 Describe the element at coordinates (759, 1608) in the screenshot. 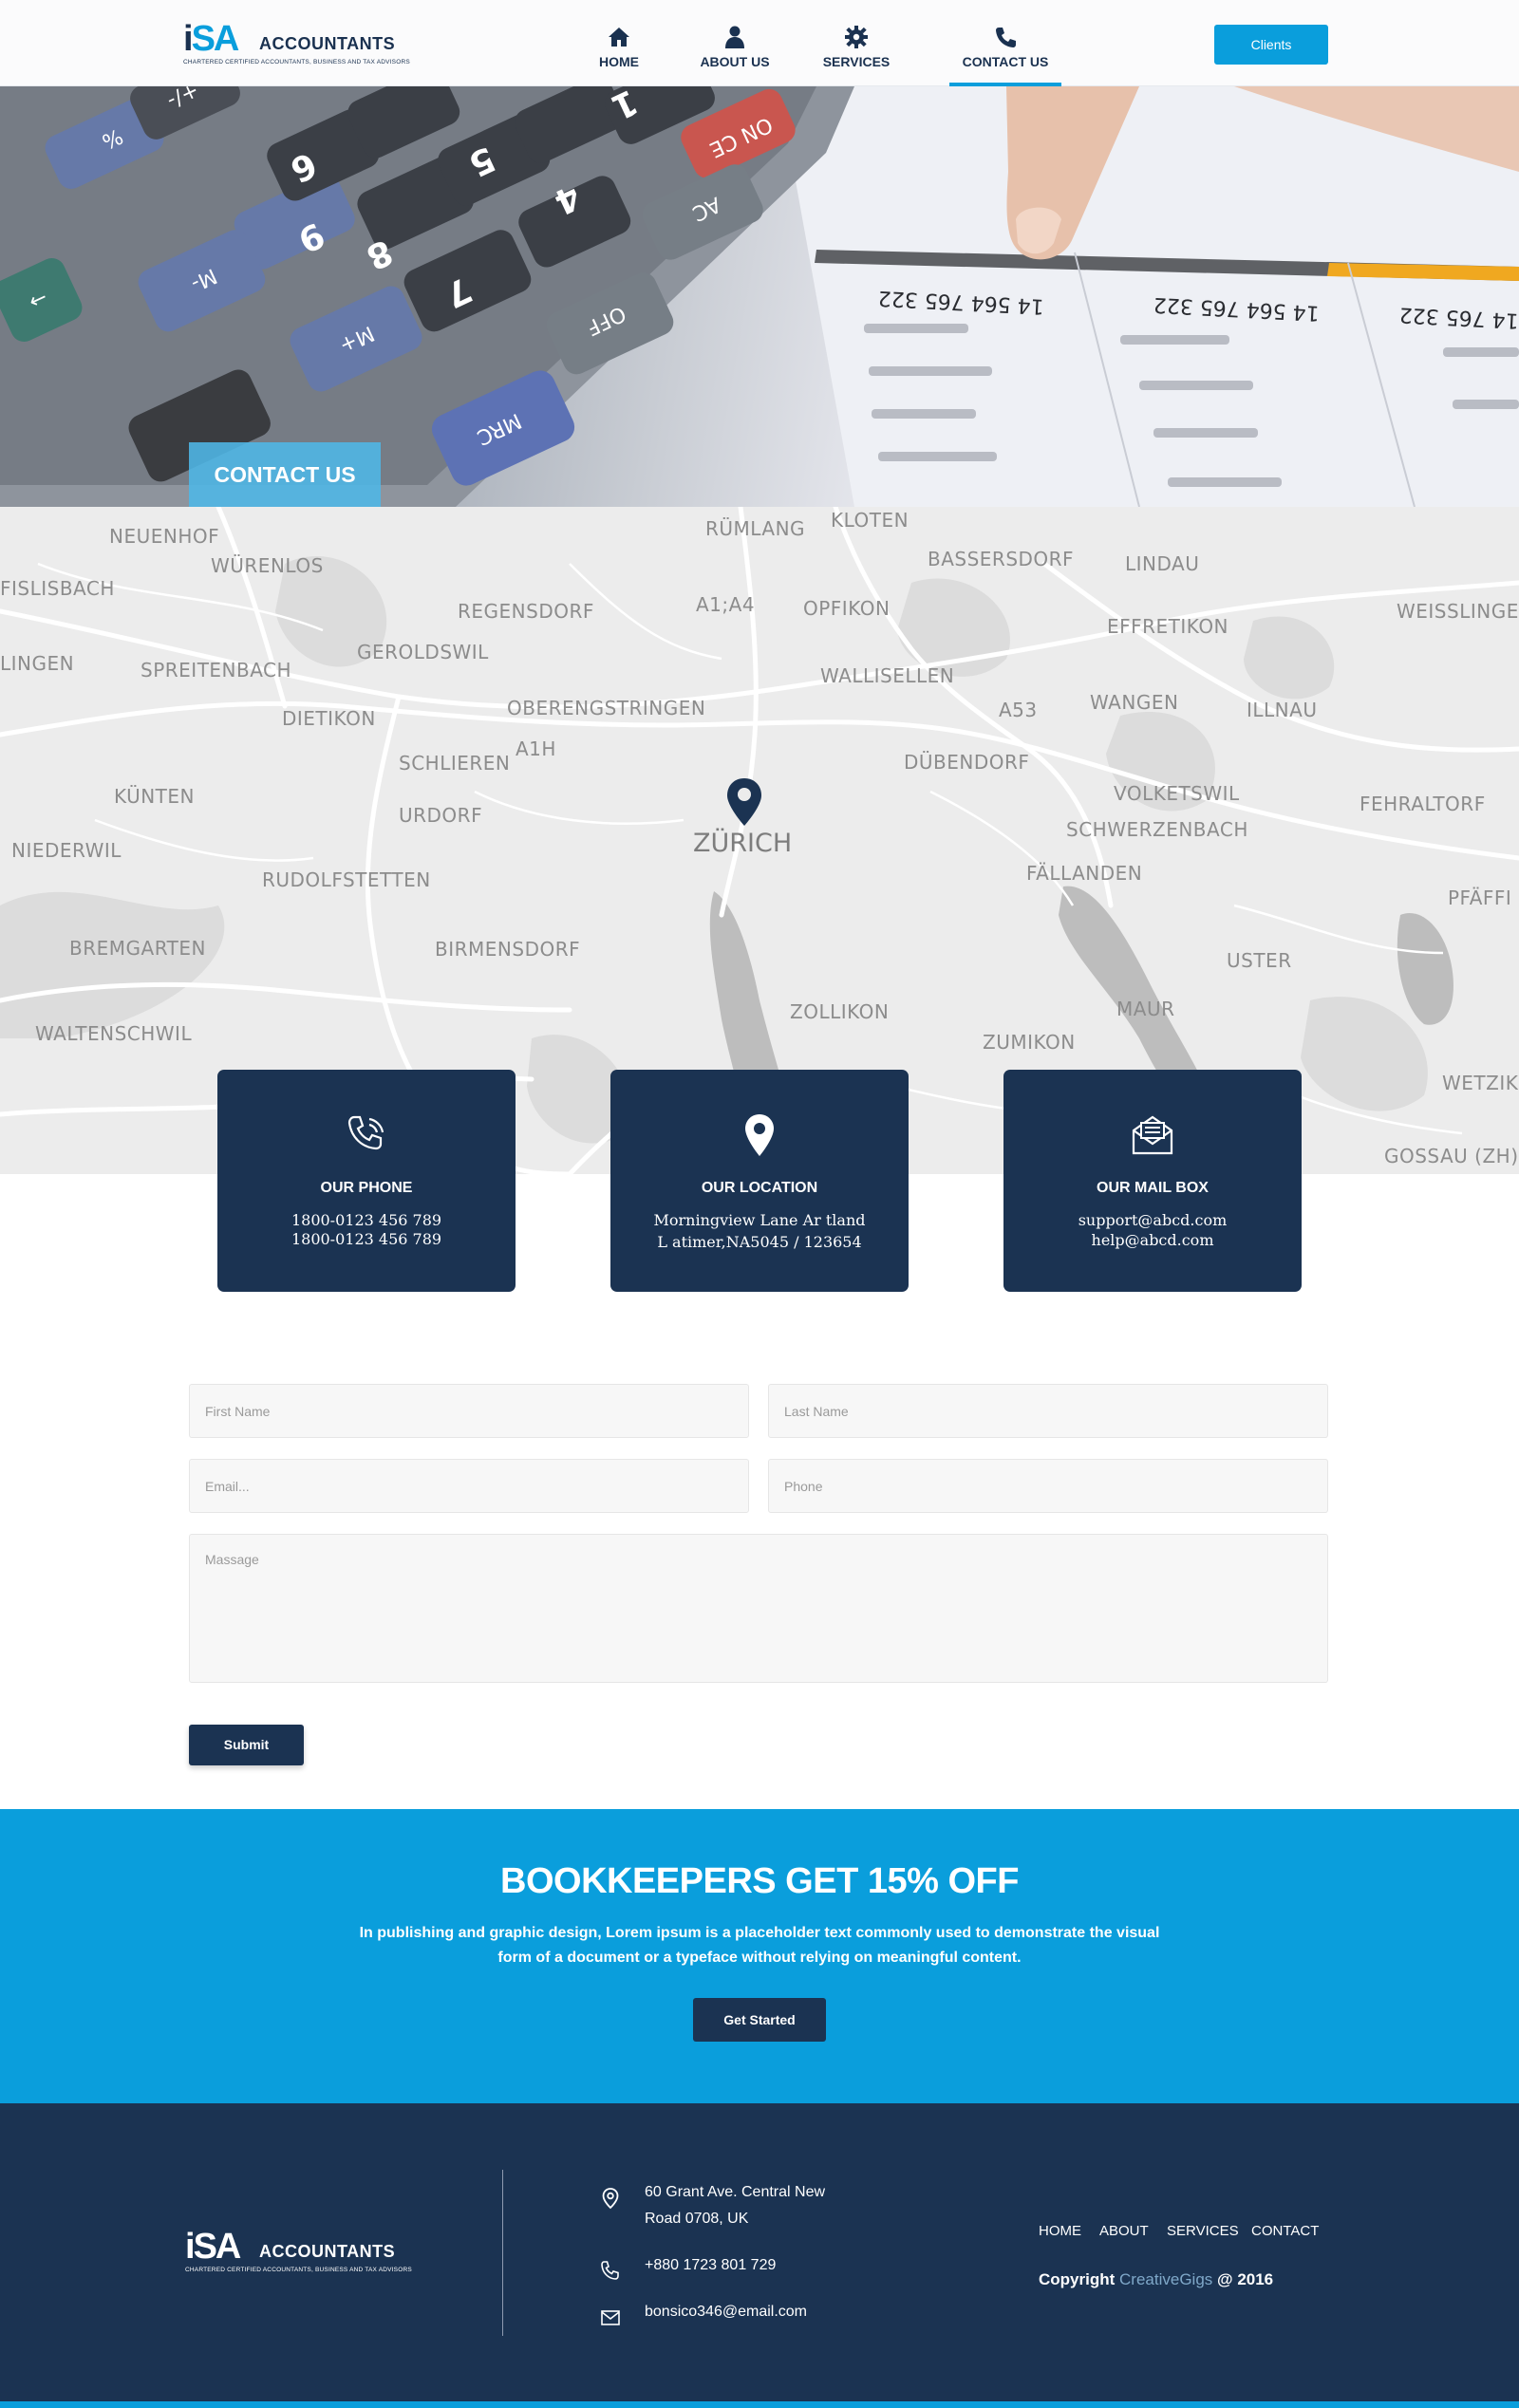

I see `message-textarea` at that location.